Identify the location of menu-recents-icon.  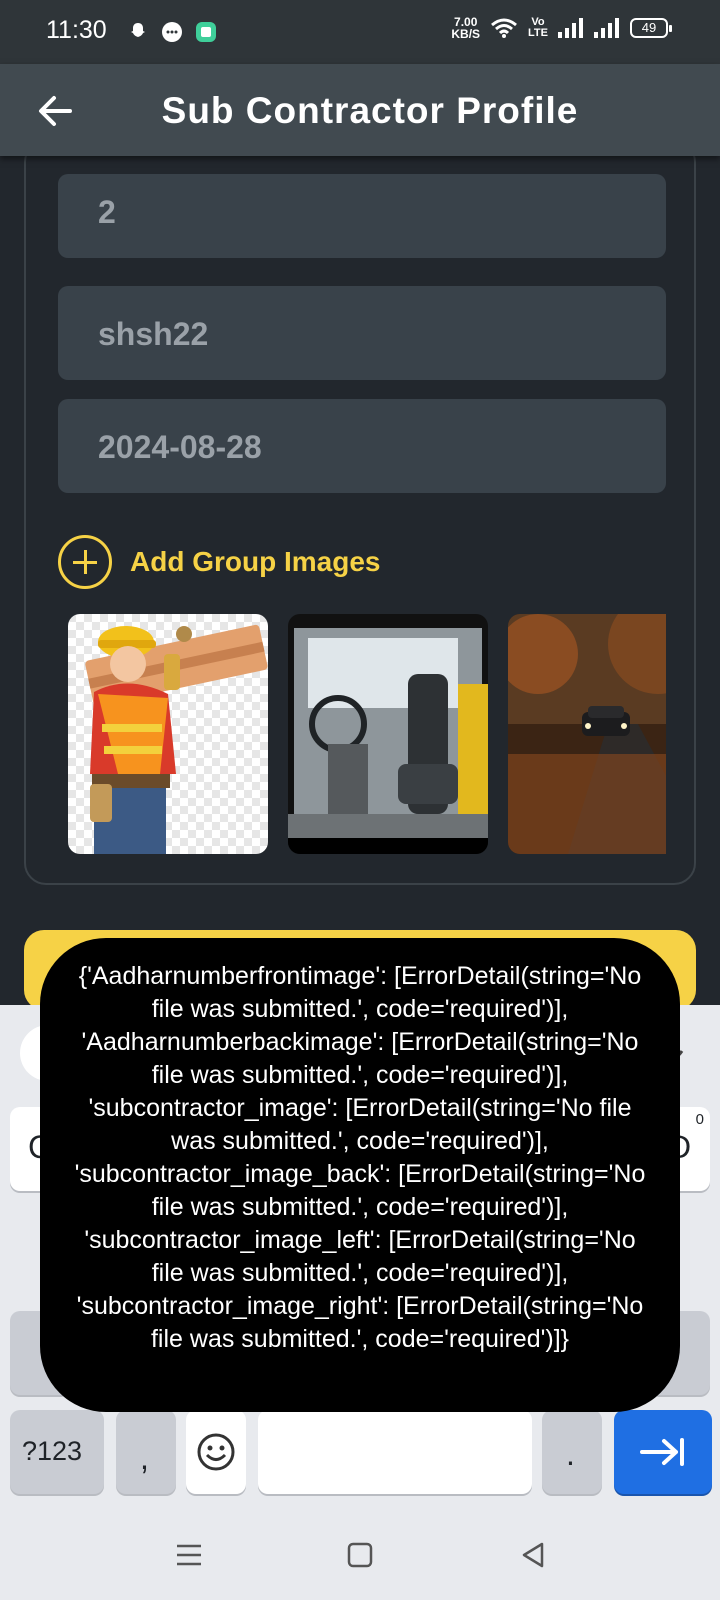
(189, 1555).